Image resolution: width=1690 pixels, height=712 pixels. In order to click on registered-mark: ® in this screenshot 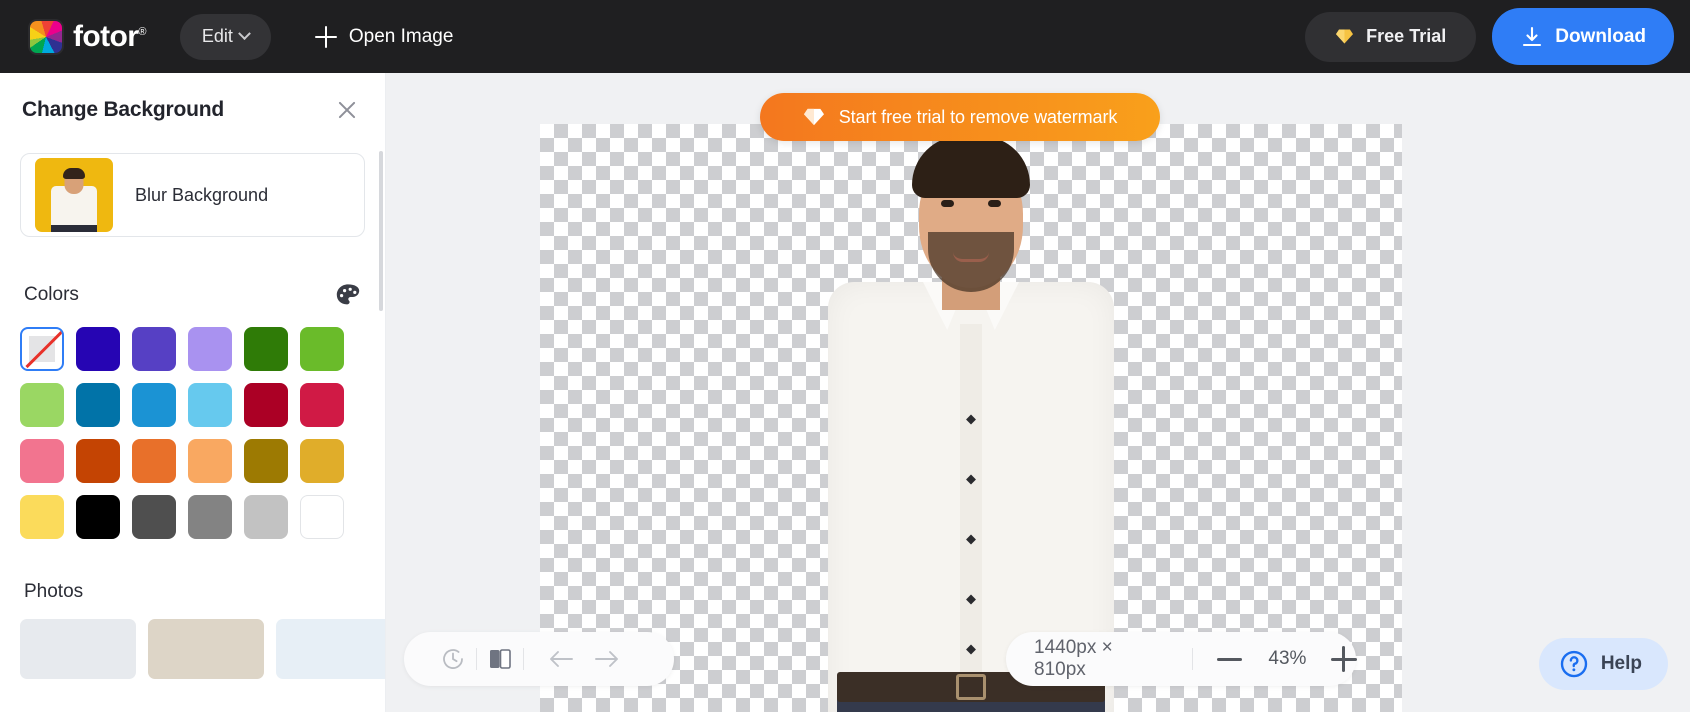, I will do `click(142, 31)`.